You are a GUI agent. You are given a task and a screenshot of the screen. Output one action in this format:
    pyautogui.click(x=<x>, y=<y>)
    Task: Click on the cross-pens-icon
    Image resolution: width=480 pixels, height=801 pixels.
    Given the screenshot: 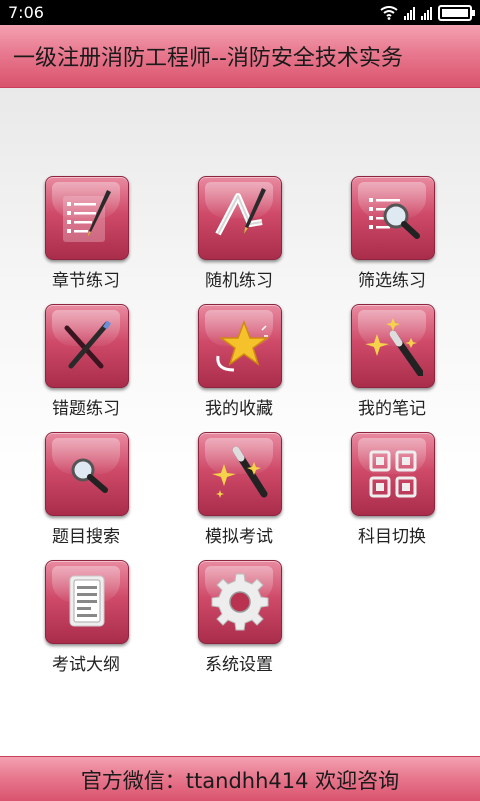 What is the action you would take?
    pyautogui.click(x=87, y=346)
    